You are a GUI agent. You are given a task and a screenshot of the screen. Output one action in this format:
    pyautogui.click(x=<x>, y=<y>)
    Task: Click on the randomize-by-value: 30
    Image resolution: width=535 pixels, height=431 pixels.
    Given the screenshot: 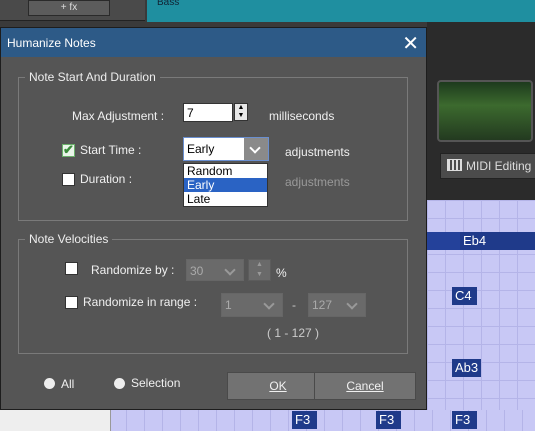 What is the action you would take?
    pyautogui.click(x=197, y=271)
    